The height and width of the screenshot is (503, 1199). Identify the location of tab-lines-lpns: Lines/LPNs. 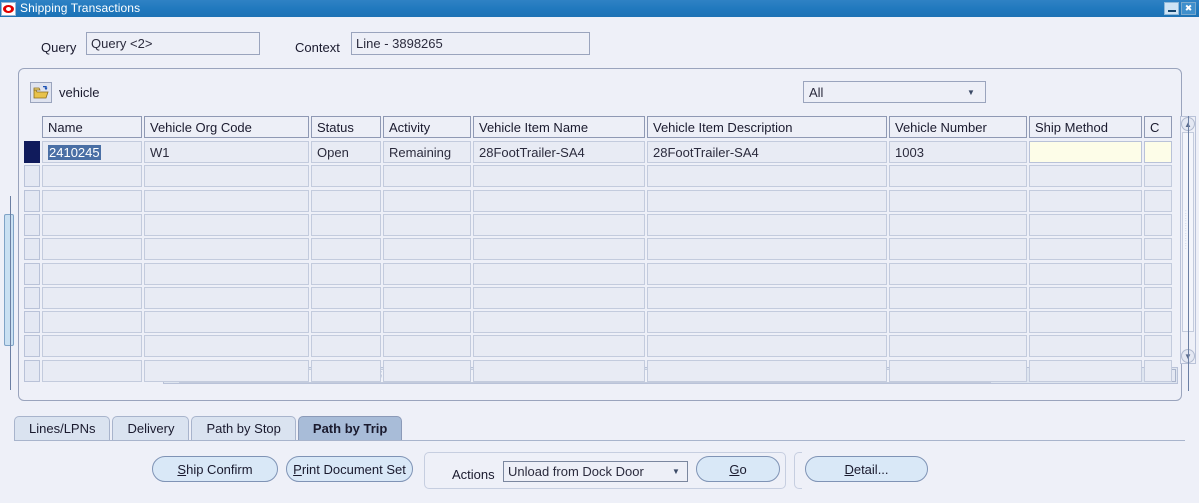
(62, 428).